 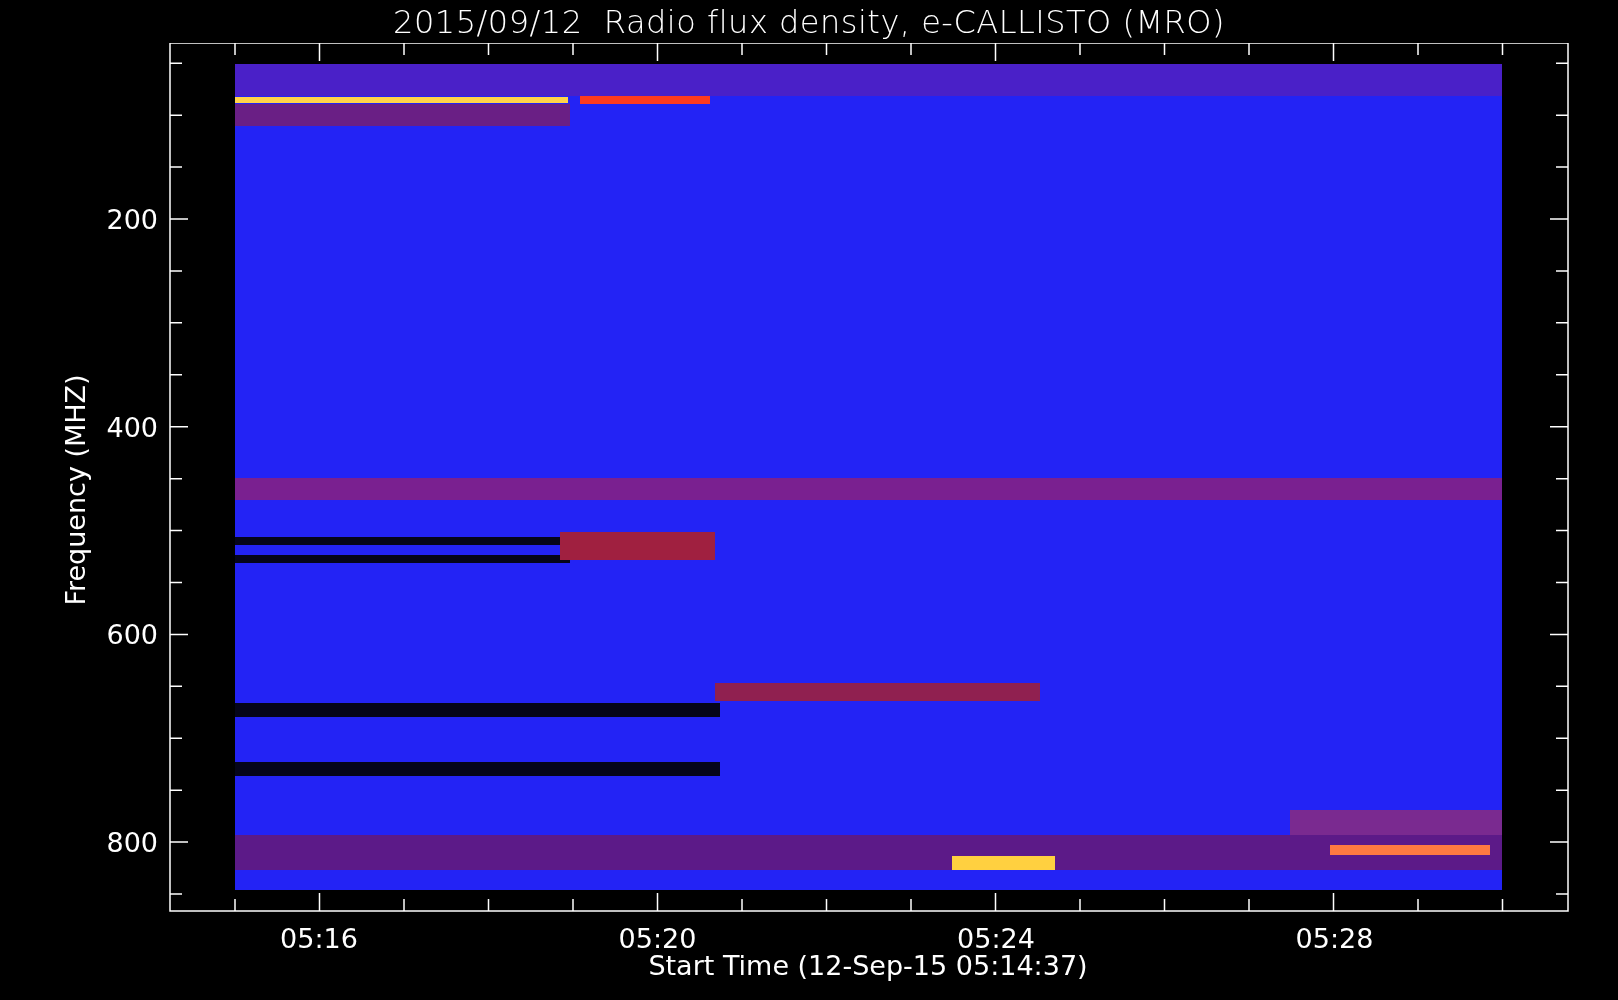 I want to click on chart-title: 2015/09/12 Radio flux density, e-CALLISTO (MRO), so click(x=809, y=21).